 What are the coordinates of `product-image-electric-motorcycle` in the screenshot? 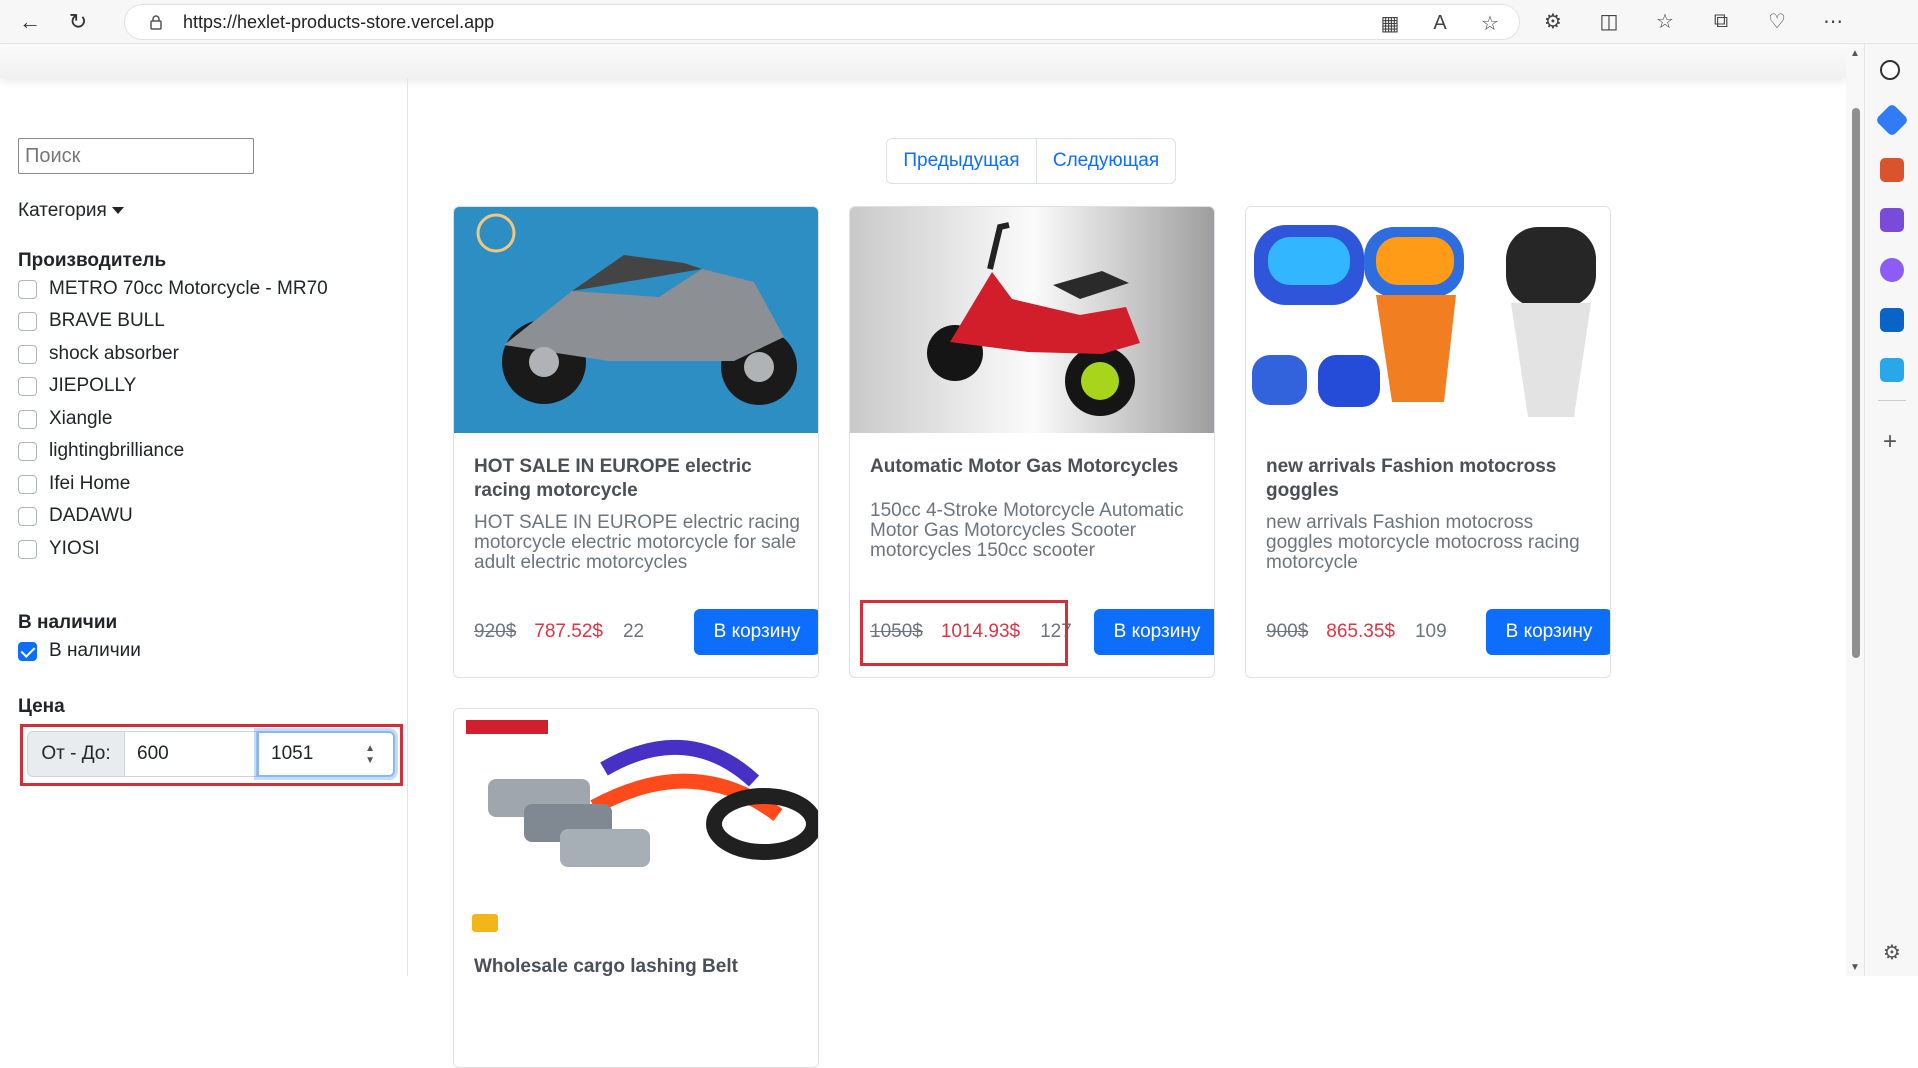 It's located at (636, 320).